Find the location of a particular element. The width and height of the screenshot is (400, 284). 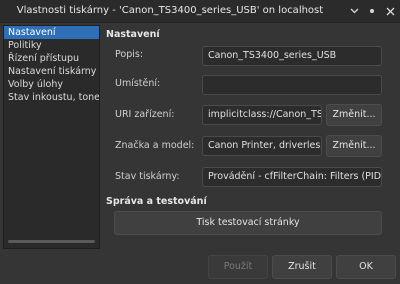

pin-icon is located at coordinates (372, 11).